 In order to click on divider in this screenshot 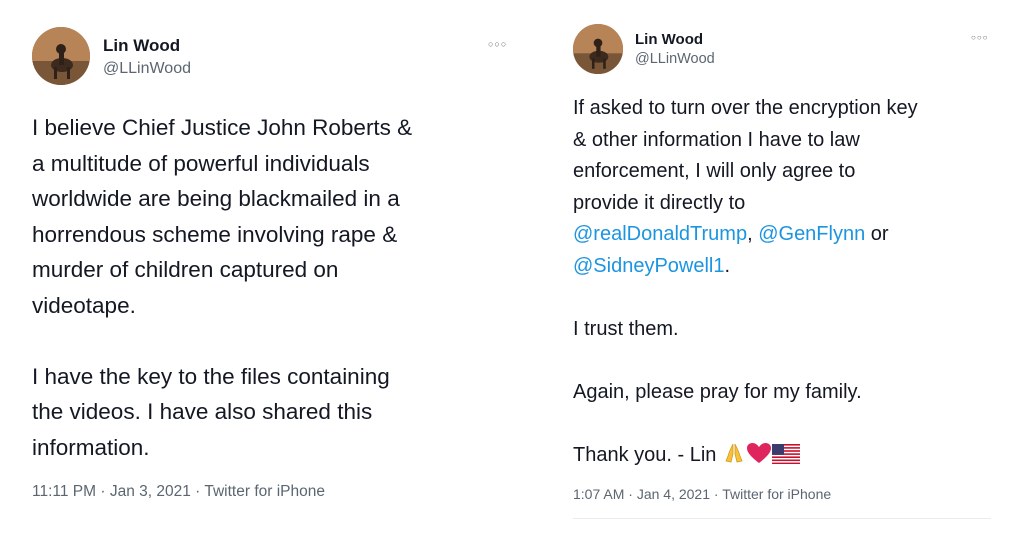, I will do `click(782, 518)`.